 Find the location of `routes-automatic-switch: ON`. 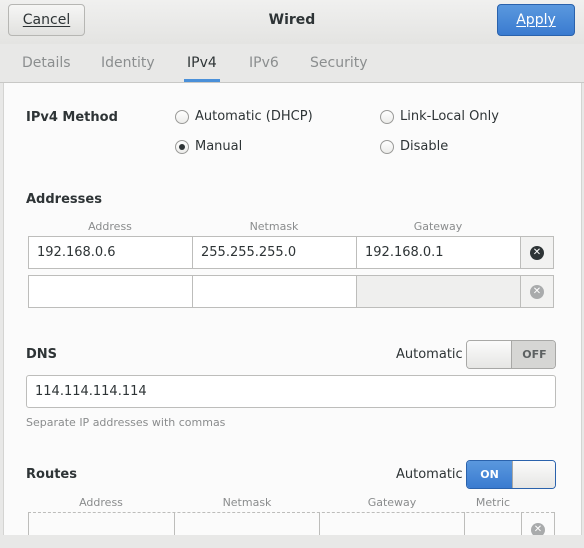

routes-automatic-switch: ON is located at coordinates (511, 474).